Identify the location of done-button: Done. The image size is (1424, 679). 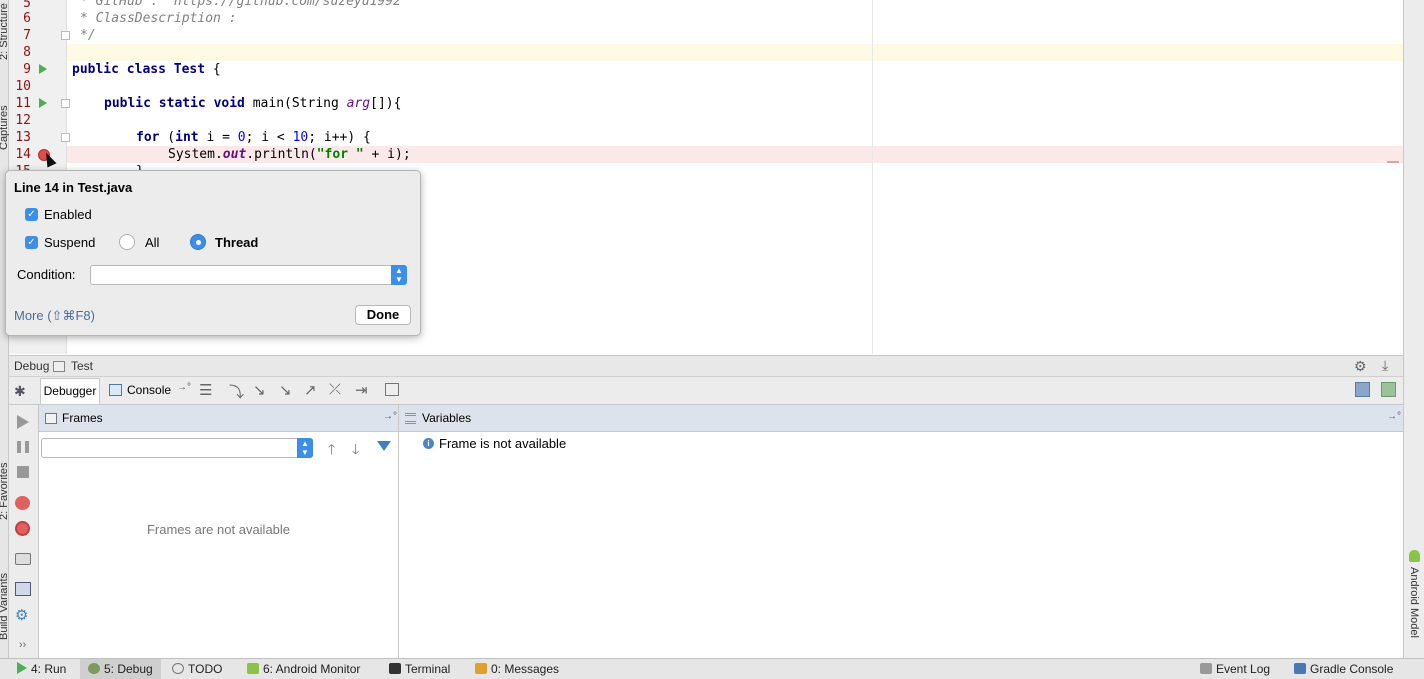
(383, 315).